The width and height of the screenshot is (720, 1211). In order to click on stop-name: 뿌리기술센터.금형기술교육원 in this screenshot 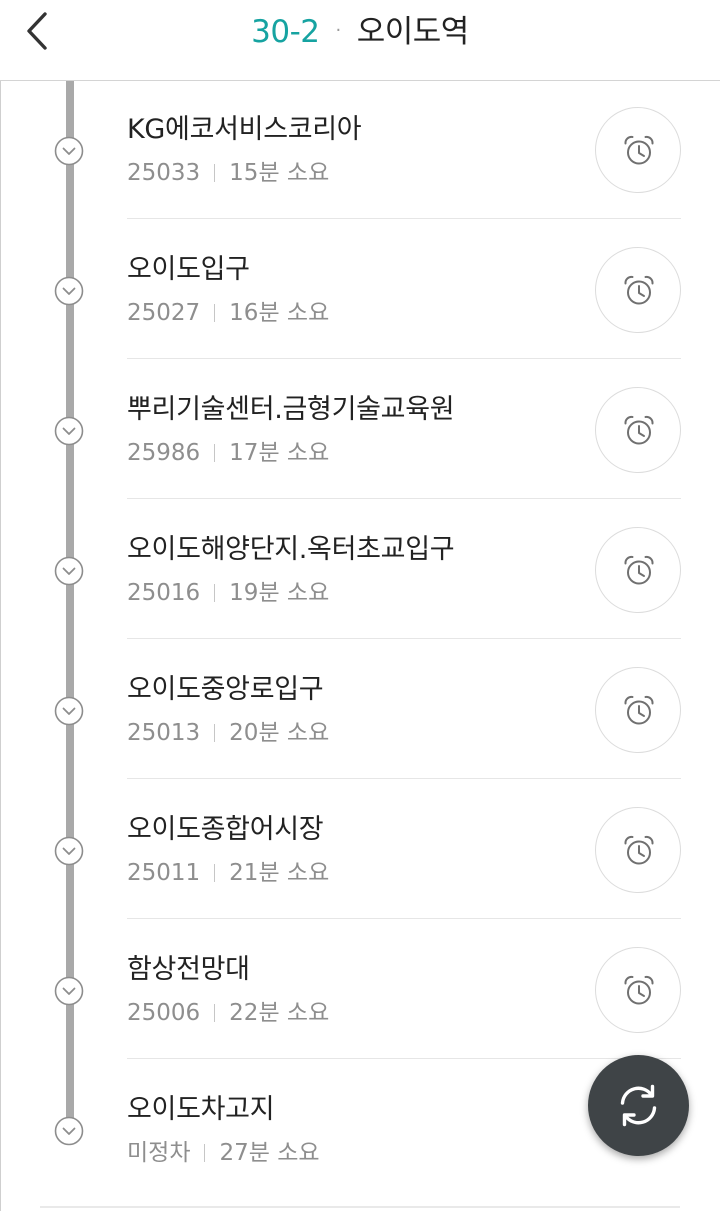, I will do `click(291, 409)`.